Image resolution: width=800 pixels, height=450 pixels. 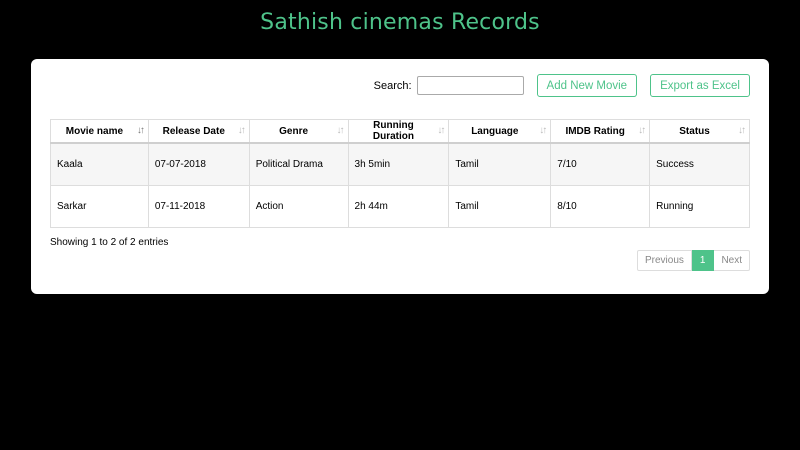 I want to click on toolbar: Search: Add New Movie Export as Excel, so click(x=562, y=85).